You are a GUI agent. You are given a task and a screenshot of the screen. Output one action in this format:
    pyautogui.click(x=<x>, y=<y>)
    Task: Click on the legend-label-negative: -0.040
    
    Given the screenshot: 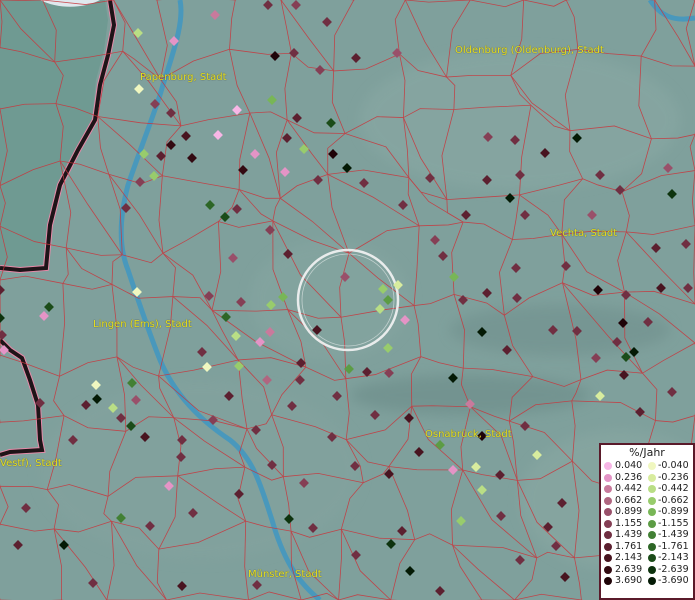 What is the action you would take?
    pyautogui.click(x=673, y=465)
    